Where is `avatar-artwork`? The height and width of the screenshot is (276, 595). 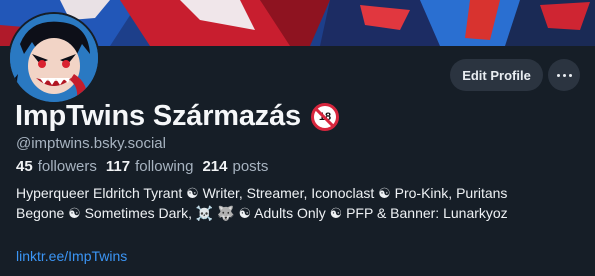 avatar-artwork is located at coordinates (54, 58).